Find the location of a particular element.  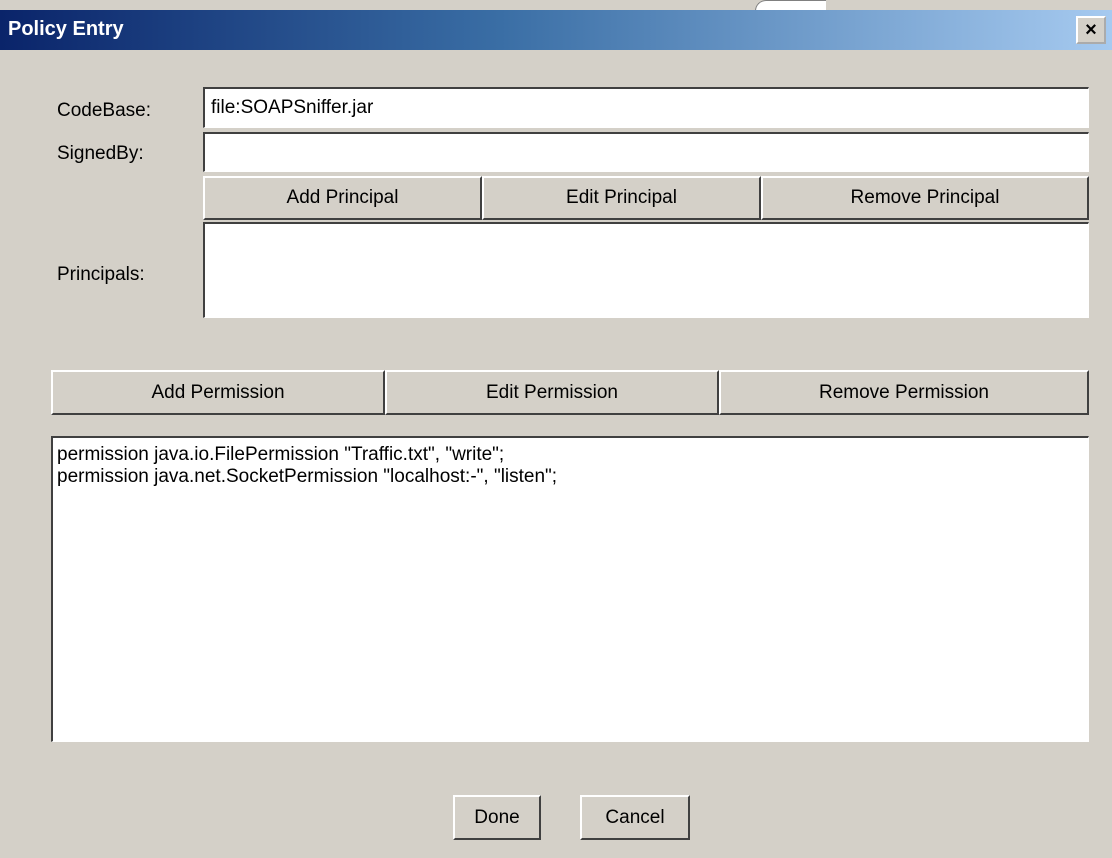

signedby-input is located at coordinates (646, 152).